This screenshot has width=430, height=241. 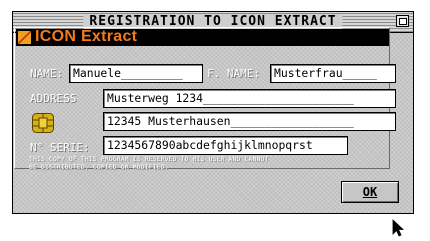 What do you see at coordinates (202, 37) in the screenshot?
I see `app-banner: ICON Extract` at bounding box center [202, 37].